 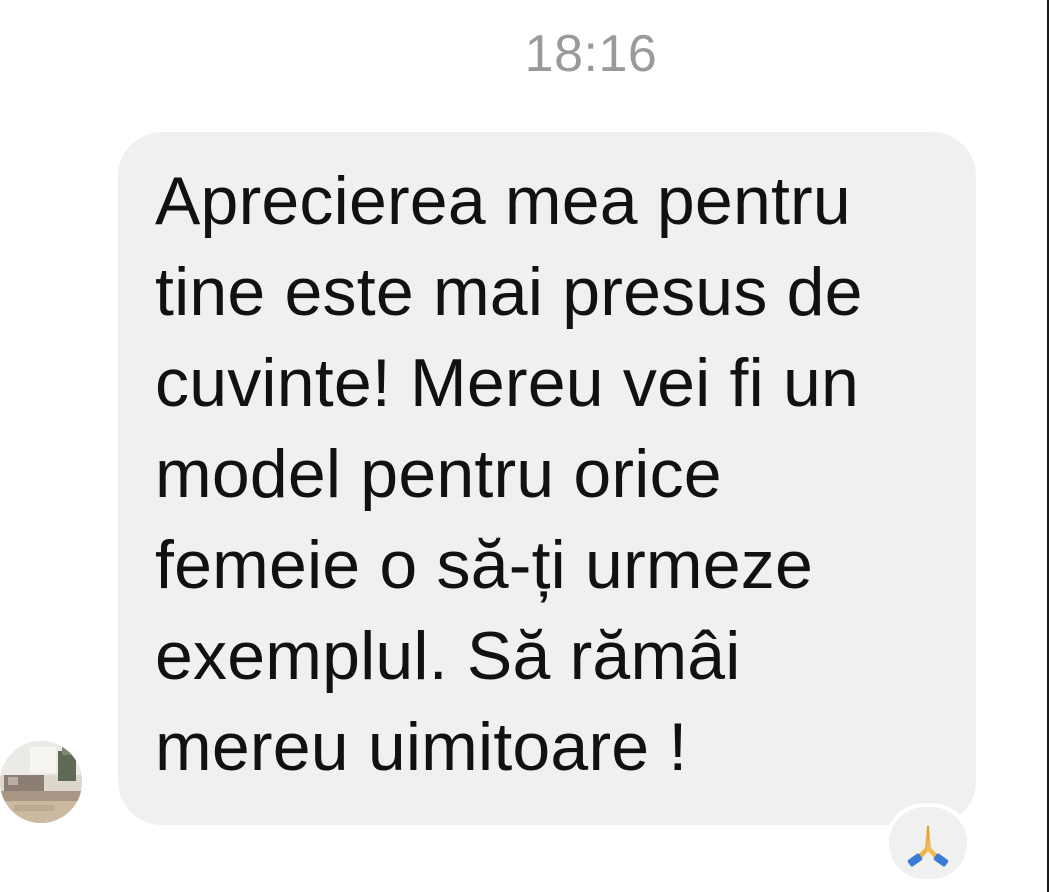 I want to click on avatar-photo, so click(x=41, y=782).